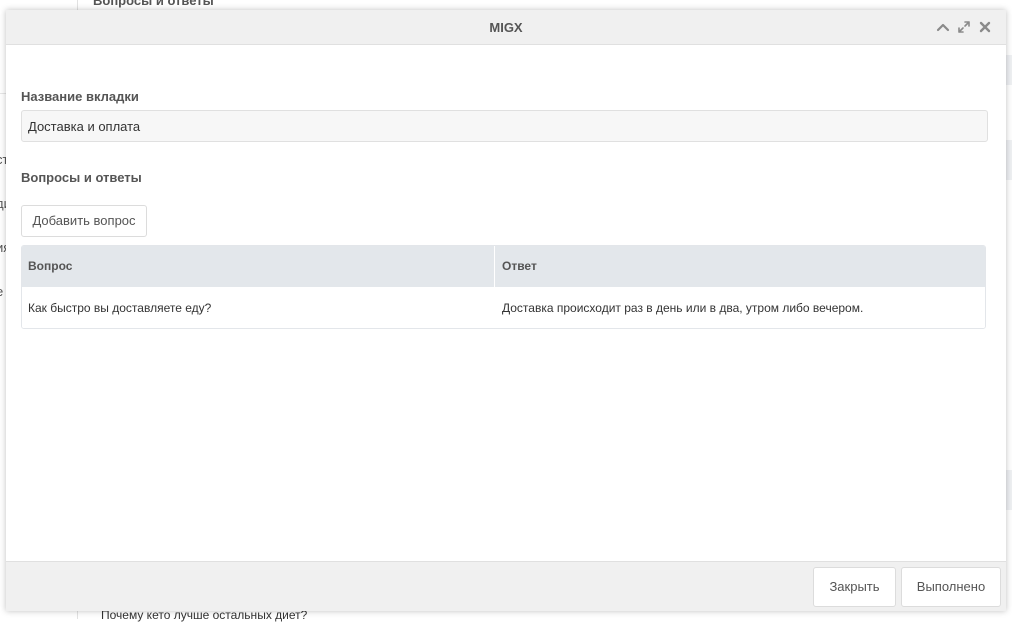  I want to click on background-sidebar-item: е, so click(1, 291).